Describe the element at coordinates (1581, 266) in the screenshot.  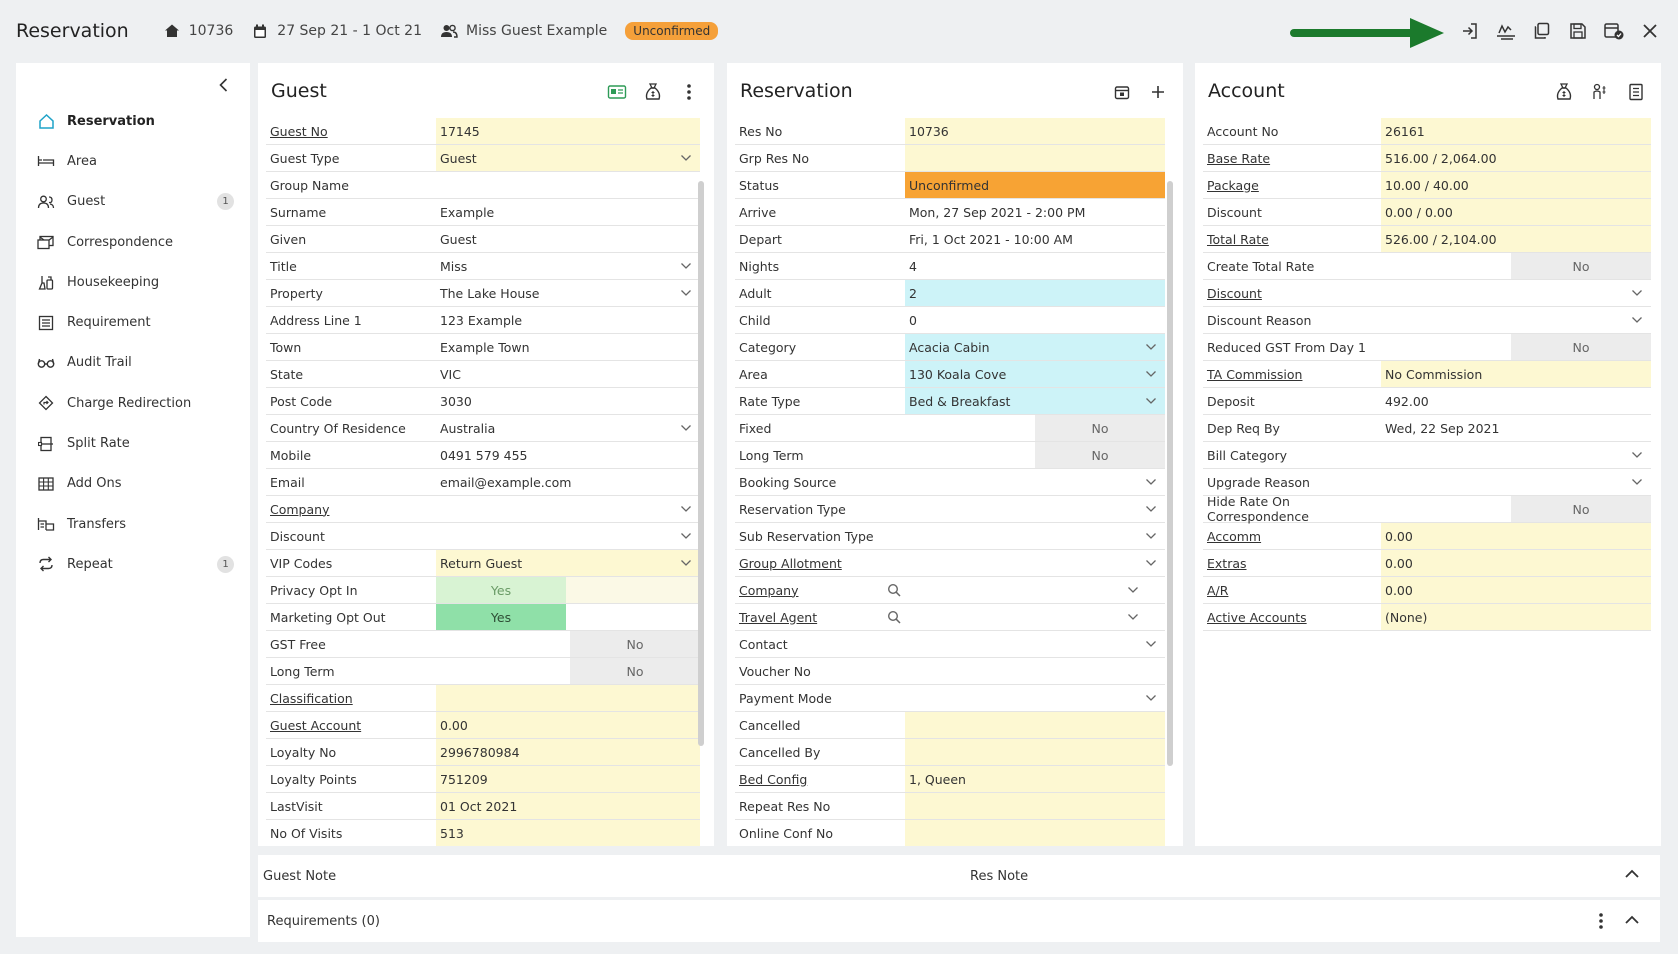
I see `field-value-create-total-rate: No` at that location.